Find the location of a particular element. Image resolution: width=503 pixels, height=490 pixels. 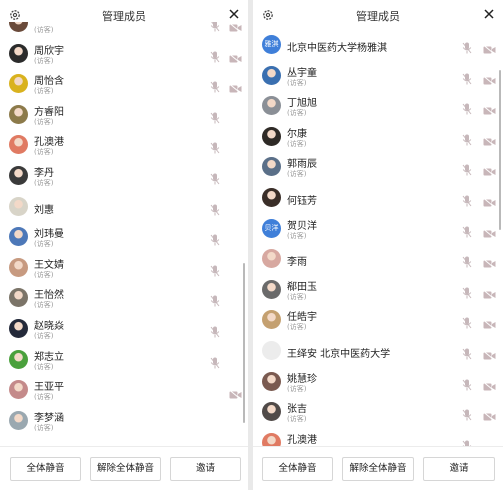

list-item: 方睿阳 (访客) is located at coordinates (124, 115).